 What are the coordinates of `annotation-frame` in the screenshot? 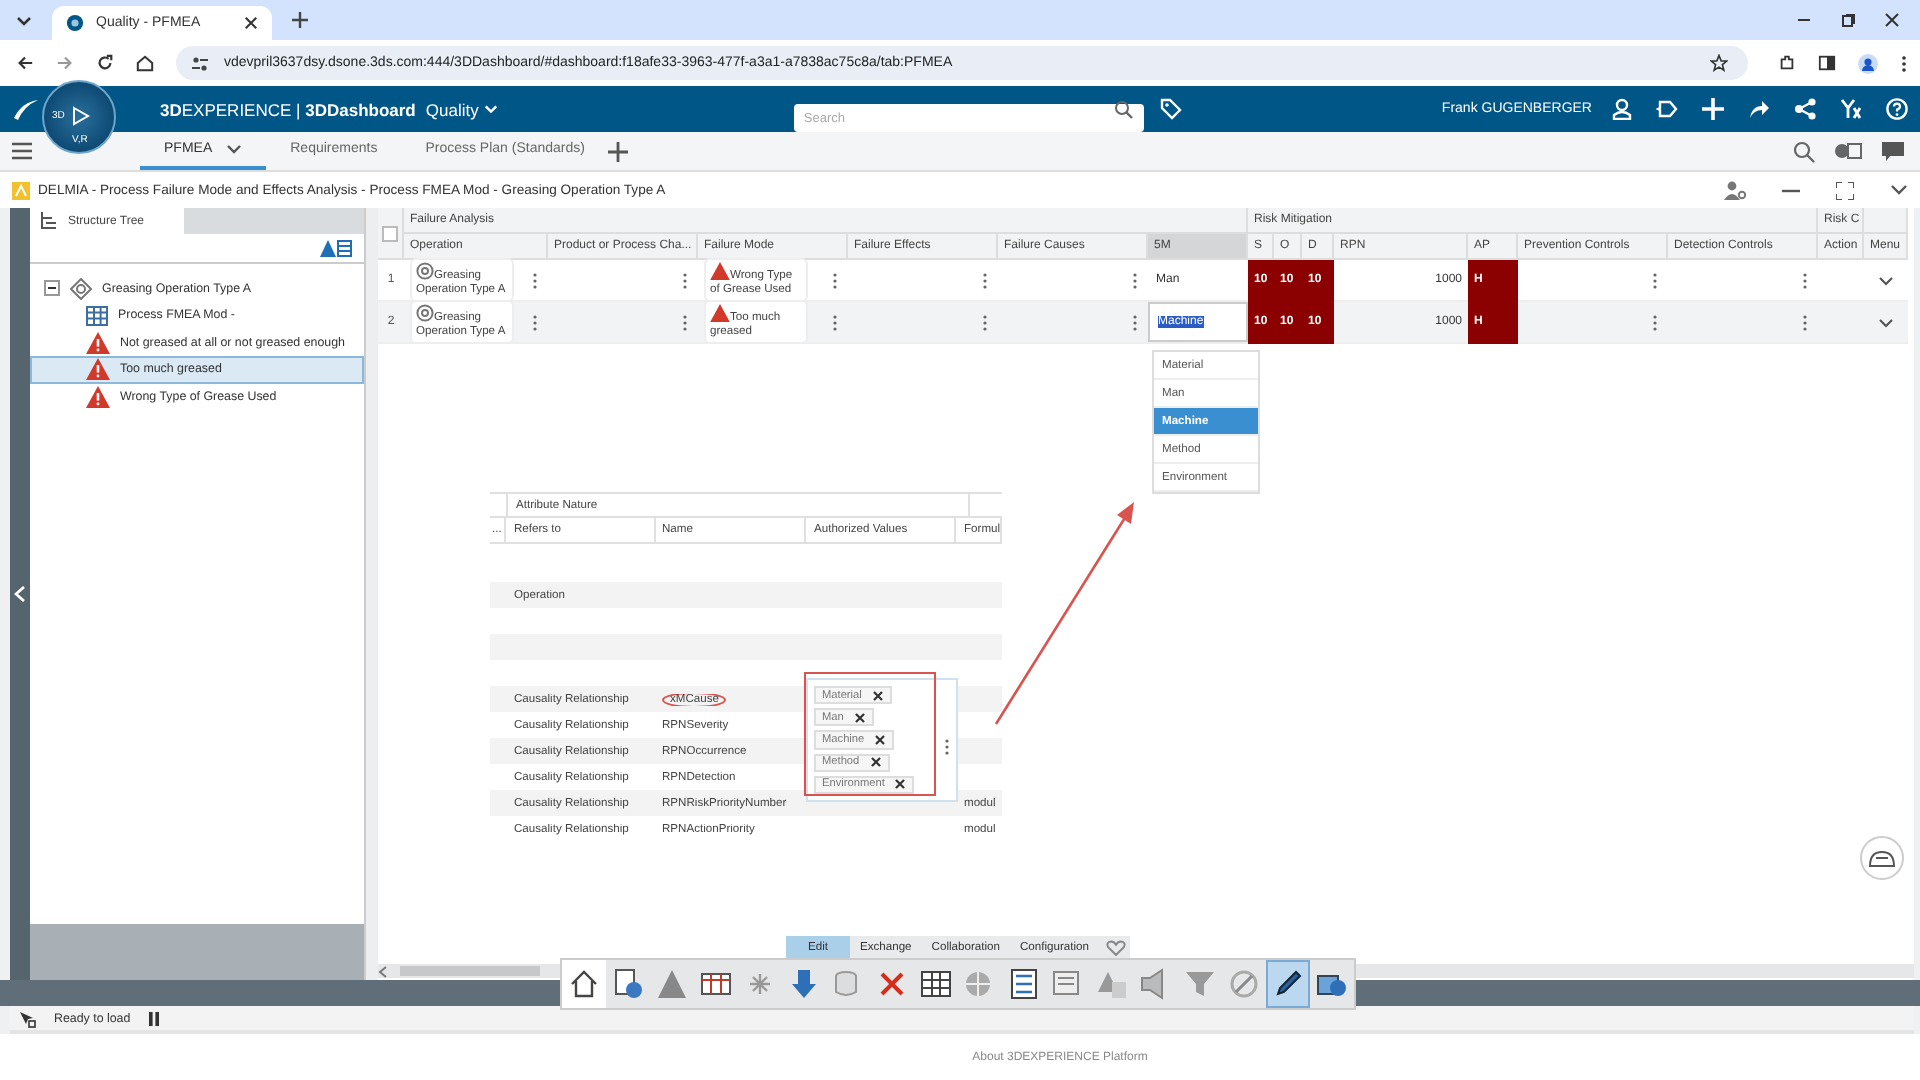 It's located at (870, 734).